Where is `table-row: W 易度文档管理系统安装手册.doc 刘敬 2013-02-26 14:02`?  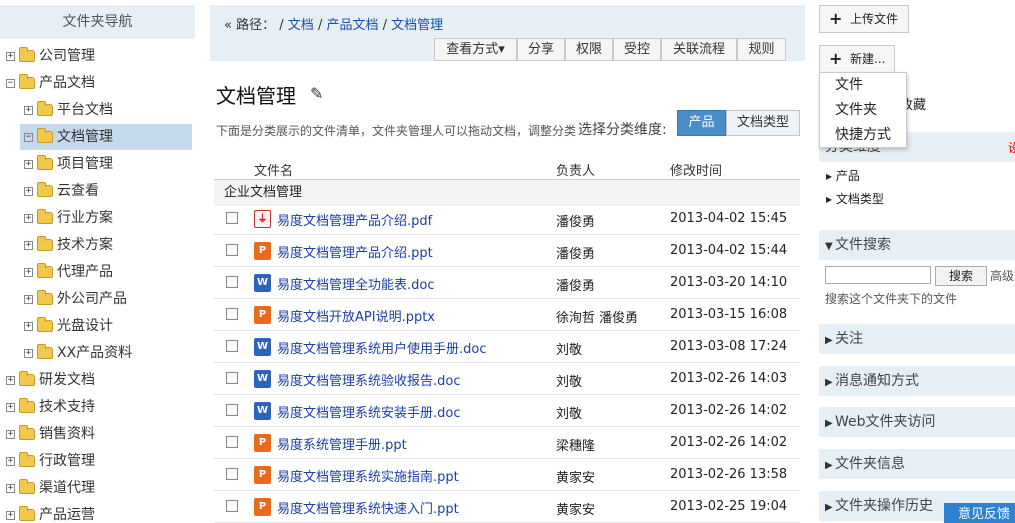
table-row: W 易度文档管理系统安装手册.doc 刘敬 2013-02-26 14:02 is located at coordinates (507, 411).